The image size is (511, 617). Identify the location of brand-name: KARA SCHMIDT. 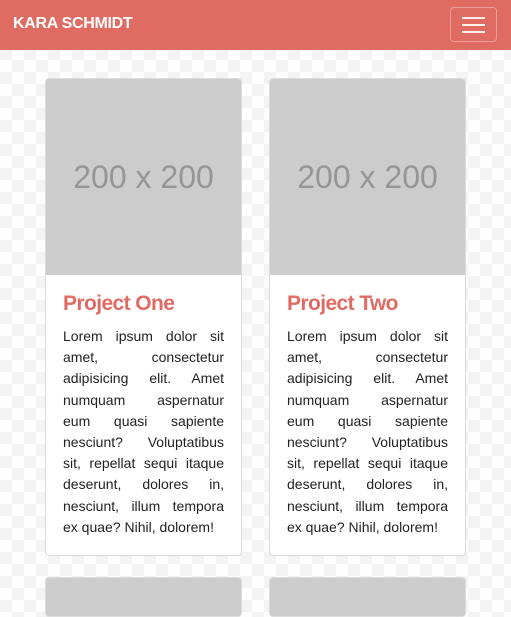
(73, 24).